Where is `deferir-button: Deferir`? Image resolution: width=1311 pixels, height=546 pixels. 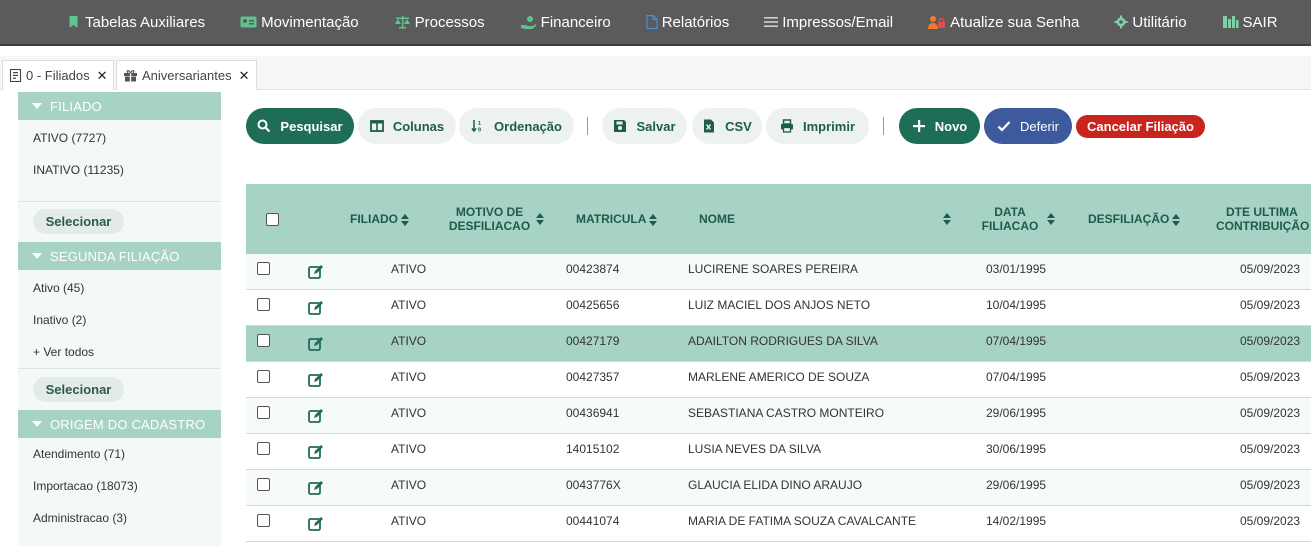 deferir-button: Deferir is located at coordinates (1028, 126).